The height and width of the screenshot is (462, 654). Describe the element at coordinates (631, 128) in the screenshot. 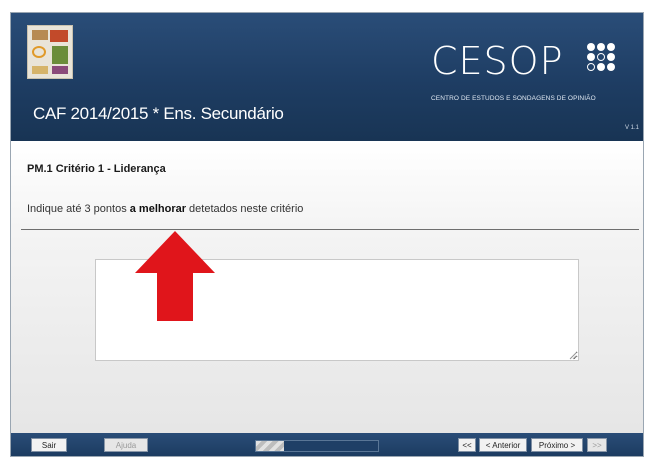

I see `version-label: V 1.1` at that location.